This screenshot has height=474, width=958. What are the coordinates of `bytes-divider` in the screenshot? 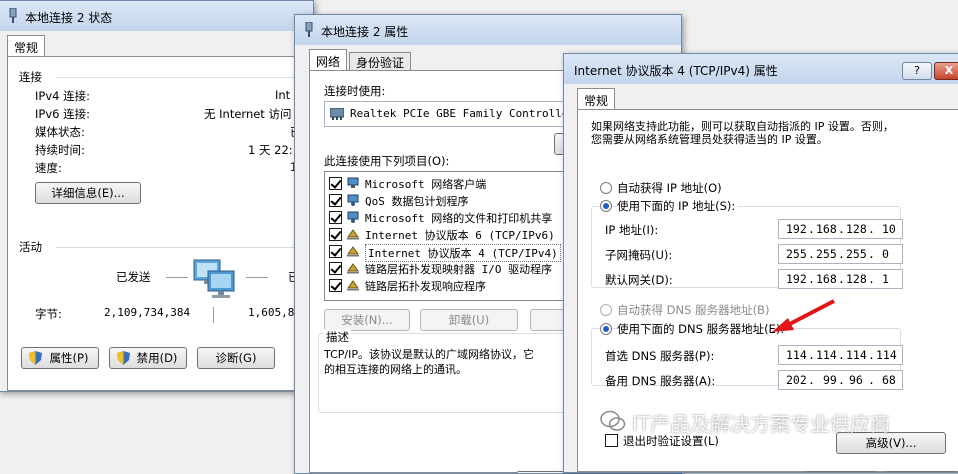 It's located at (213, 315).